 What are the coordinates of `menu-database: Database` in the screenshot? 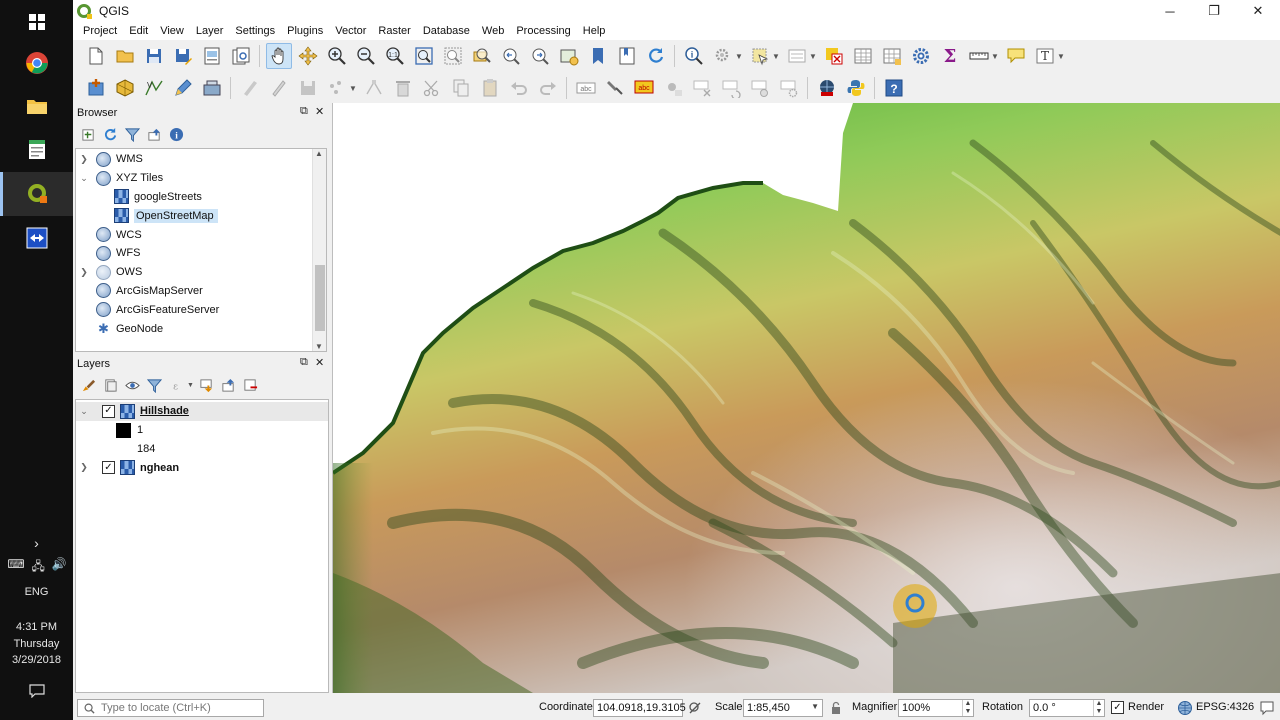 It's located at (446, 31).